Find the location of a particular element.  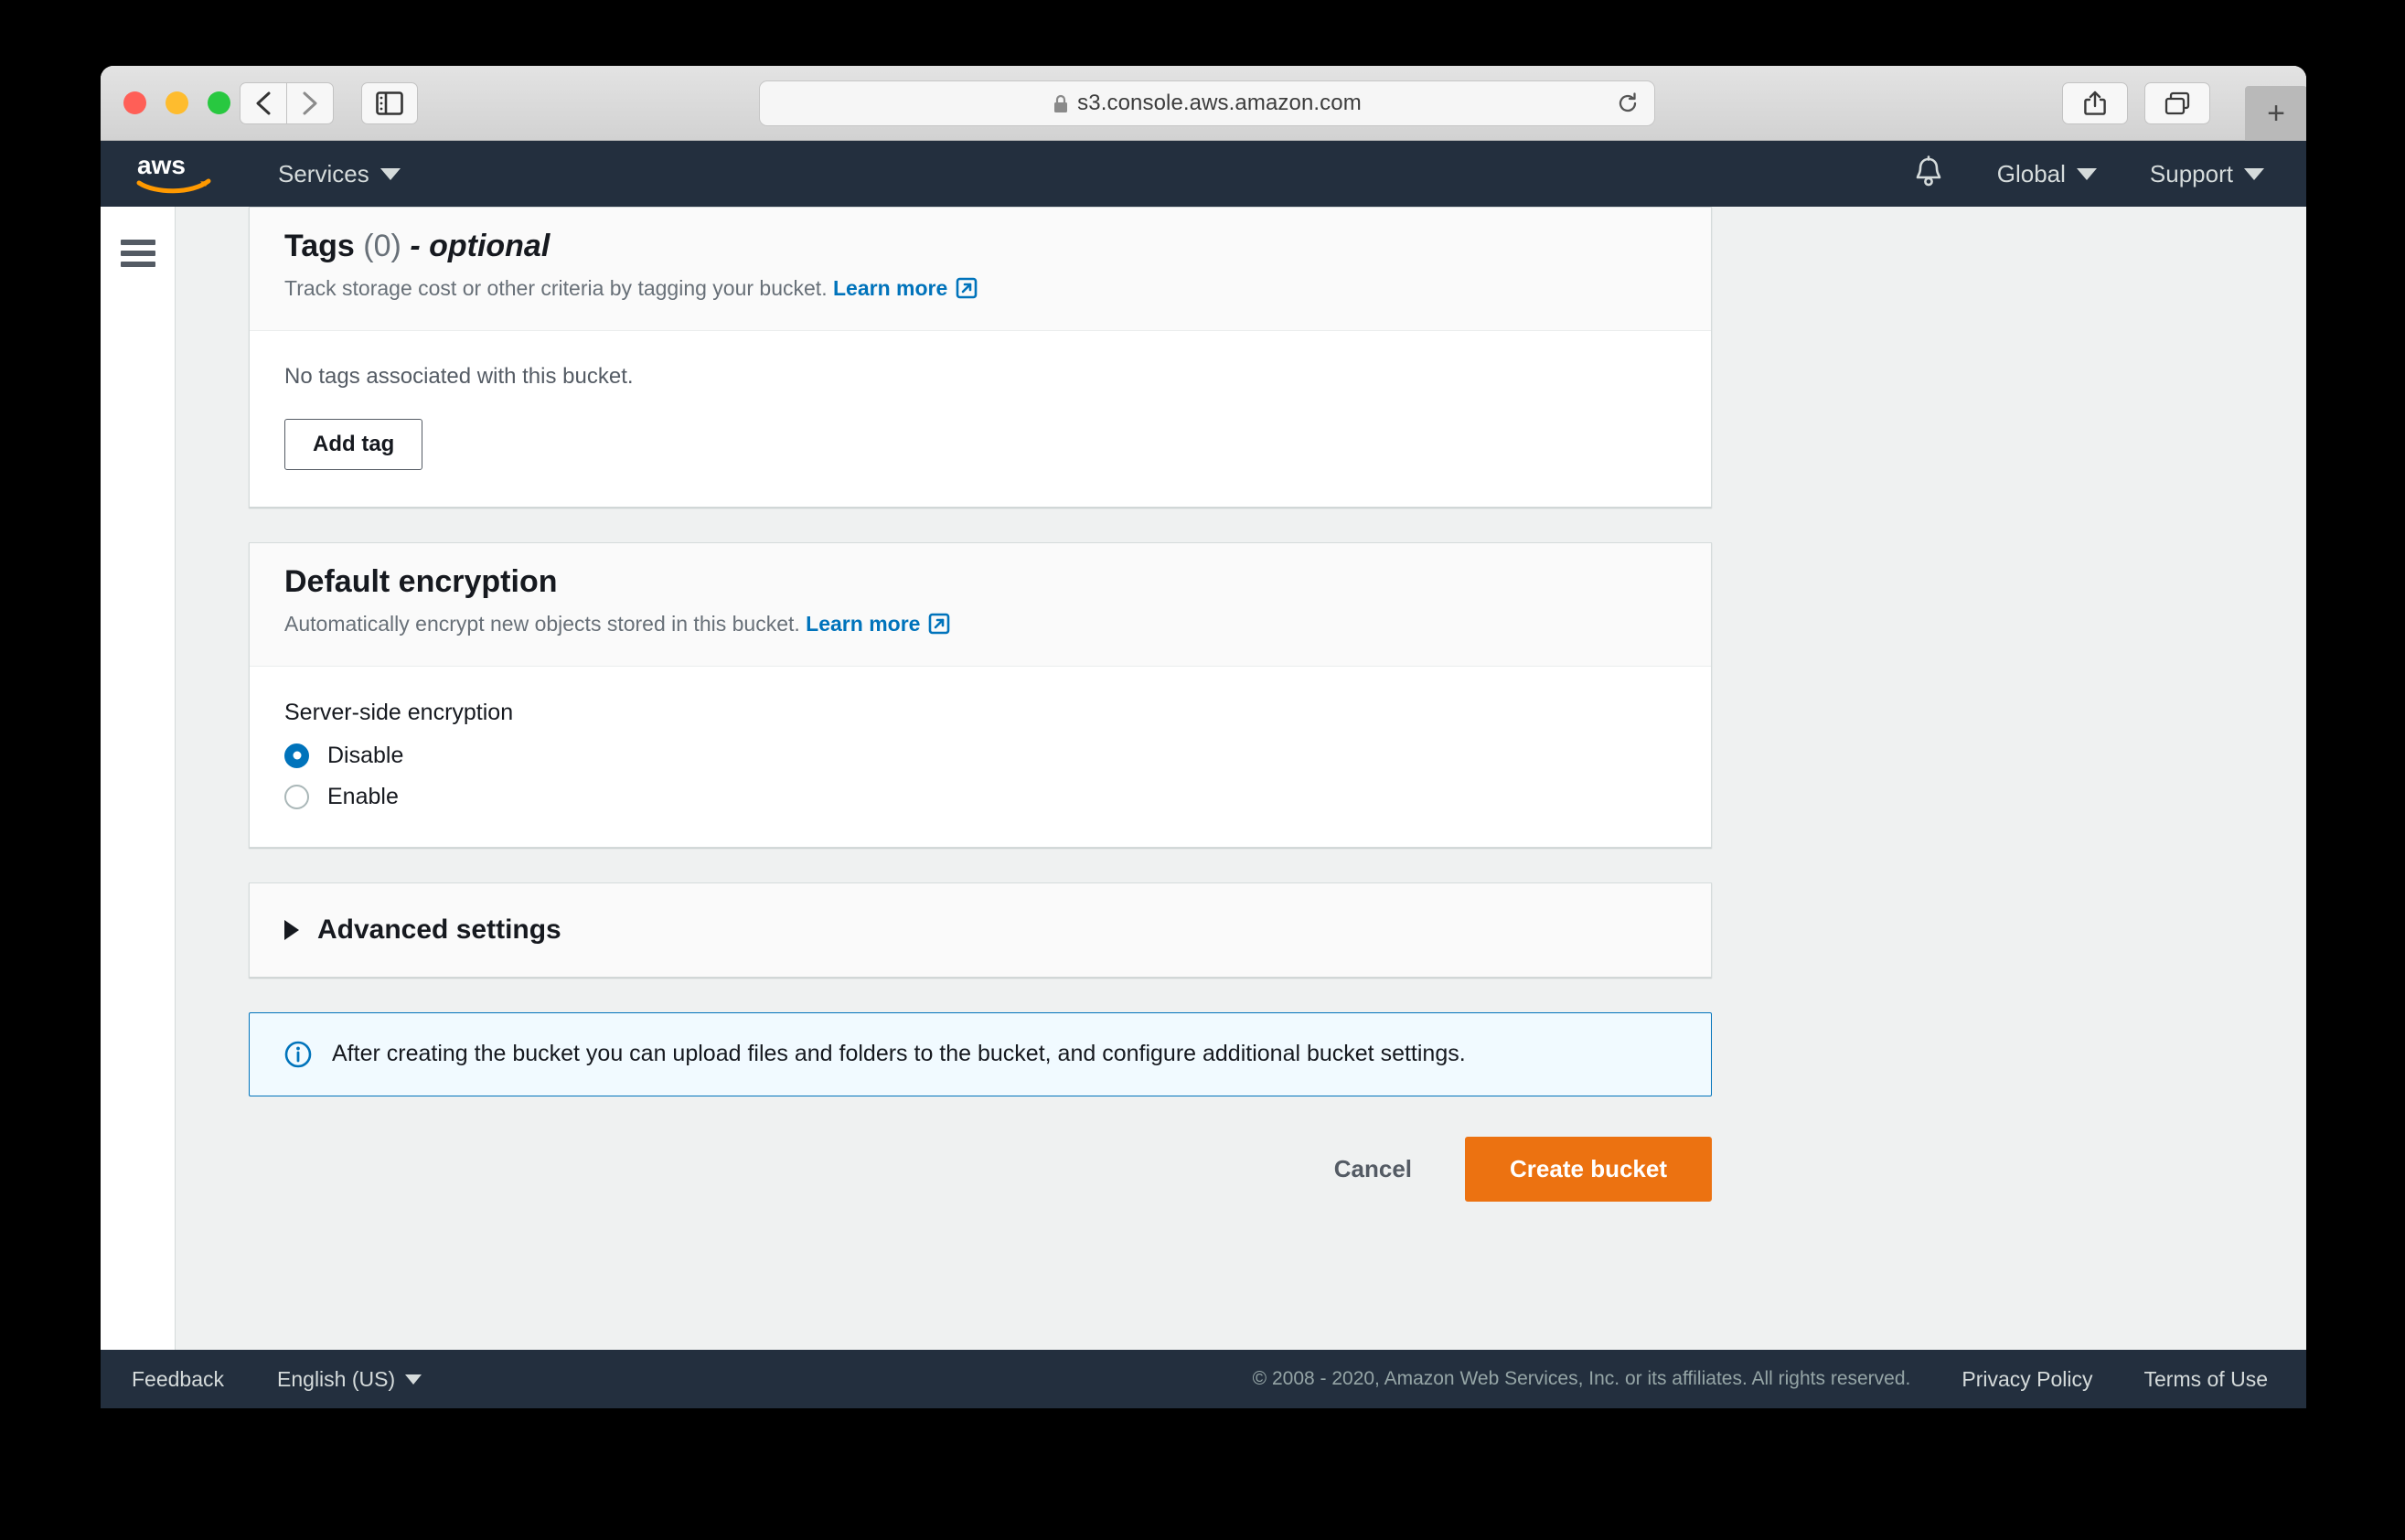

browser-toolbar: s3.console.aws.amazon.com + is located at coordinates (1203, 103).